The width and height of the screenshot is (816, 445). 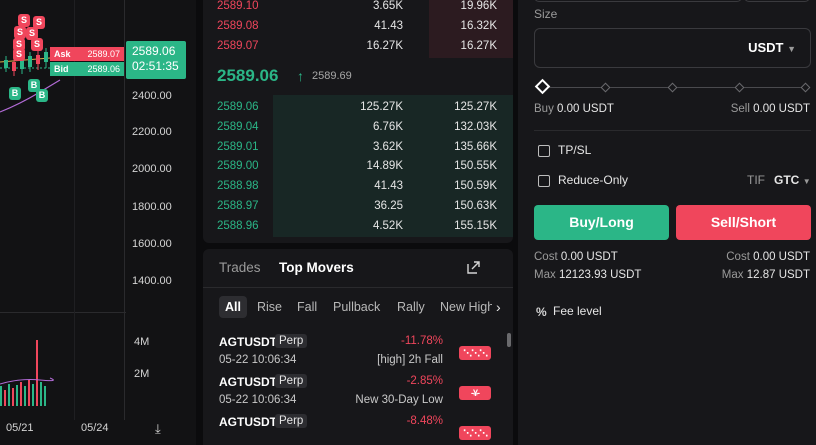 What do you see at coordinates (541, 312) in the screenshot?
I see `percent-icon: %` at bounding box center [541, 312].